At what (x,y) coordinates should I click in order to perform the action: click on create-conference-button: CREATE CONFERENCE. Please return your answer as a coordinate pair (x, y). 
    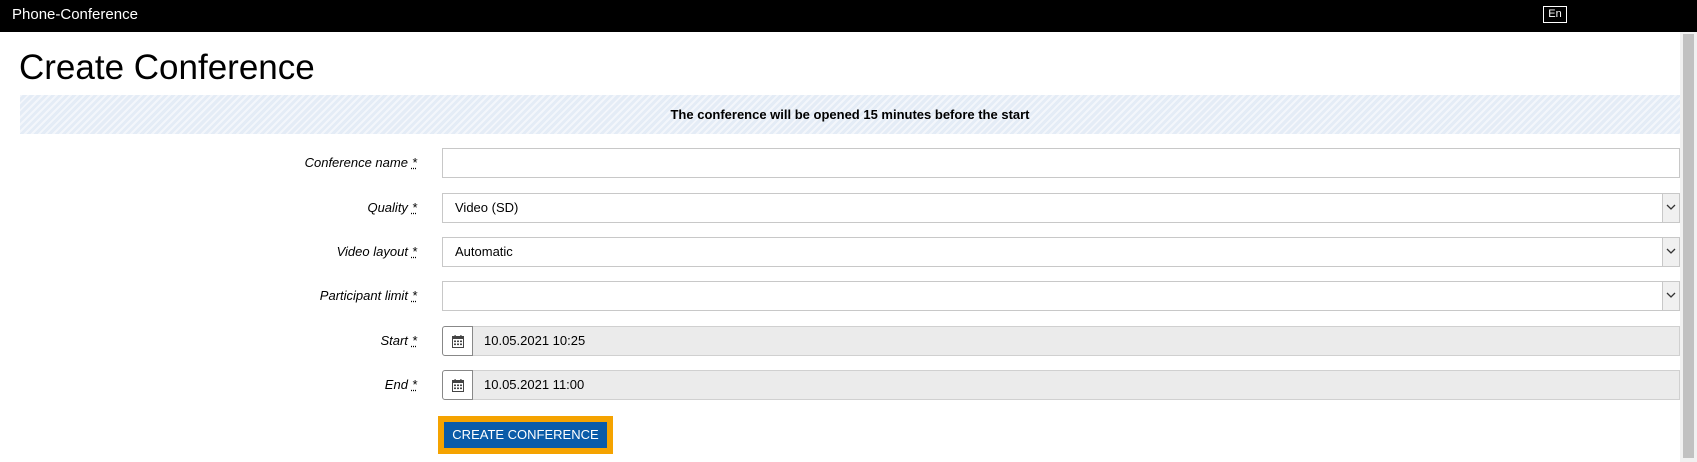
    Looking at the image, I should click on (525, 435).